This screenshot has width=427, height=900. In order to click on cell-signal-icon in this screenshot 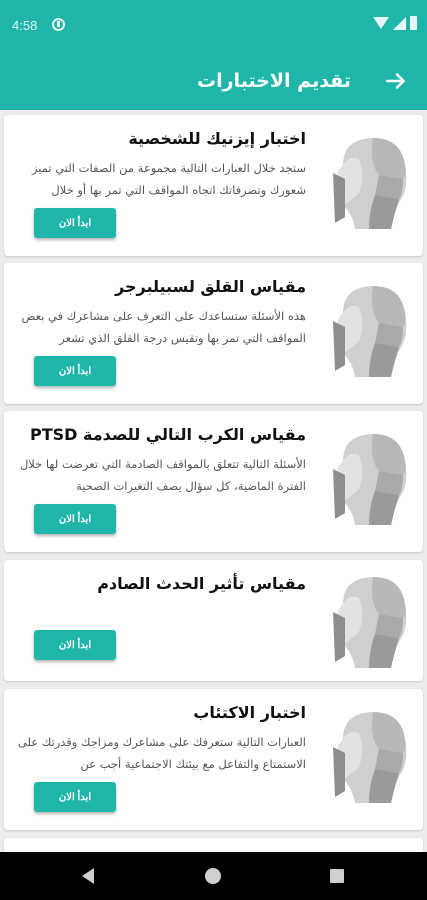, I will do `click(399, 23)`.